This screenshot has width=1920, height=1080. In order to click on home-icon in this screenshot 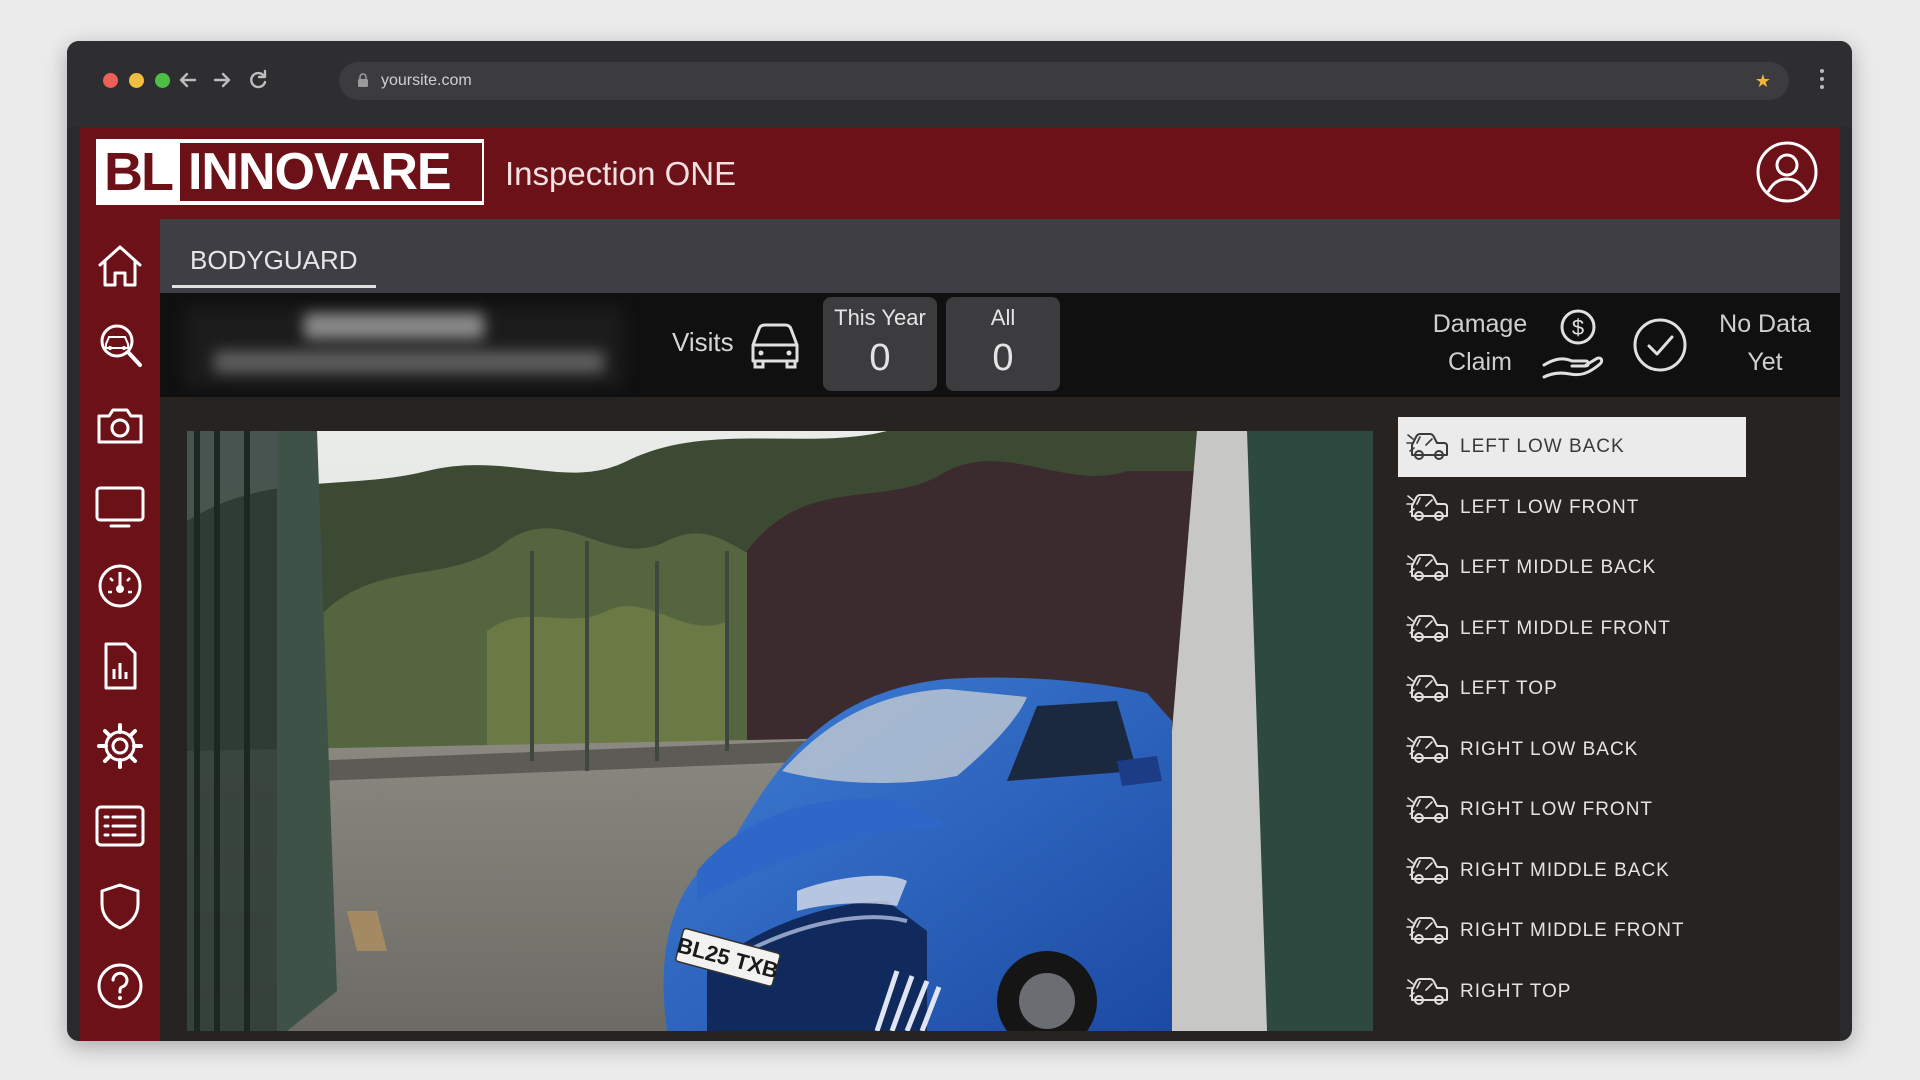, I will do `click(120, 266)`.